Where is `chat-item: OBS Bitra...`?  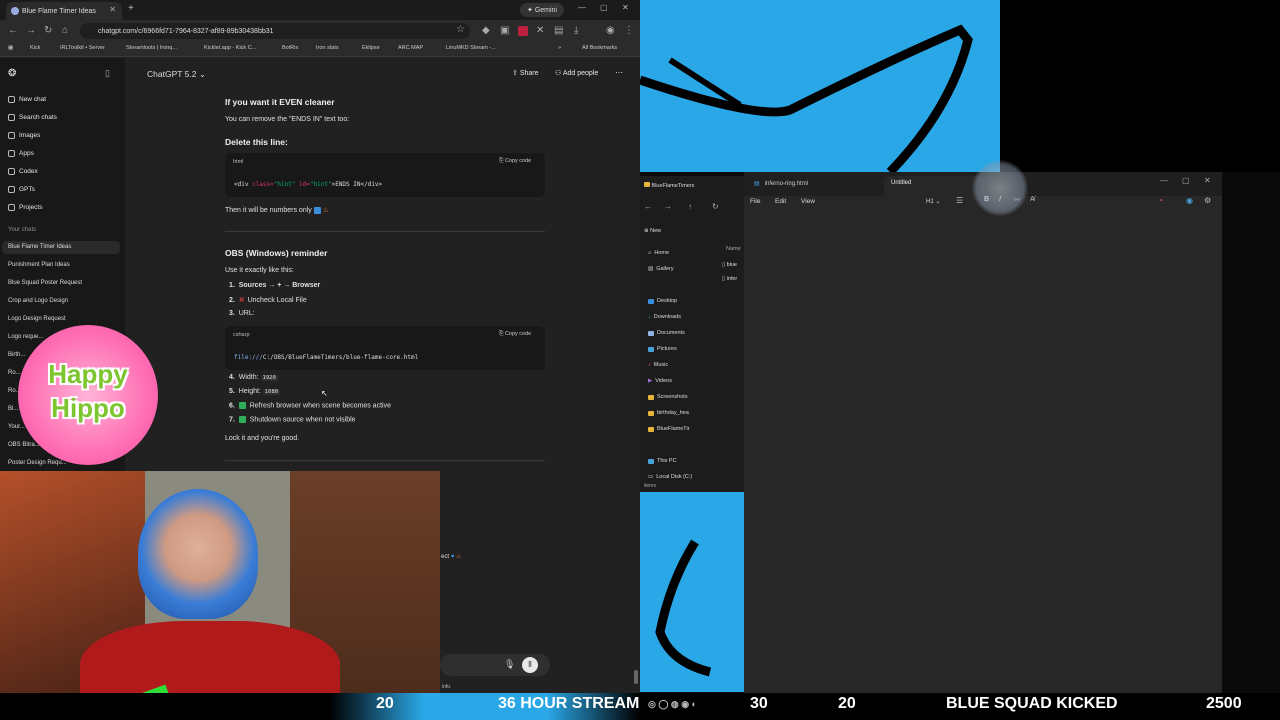
chat-item: OBS Bitra... is located at coordinates (24, 445).